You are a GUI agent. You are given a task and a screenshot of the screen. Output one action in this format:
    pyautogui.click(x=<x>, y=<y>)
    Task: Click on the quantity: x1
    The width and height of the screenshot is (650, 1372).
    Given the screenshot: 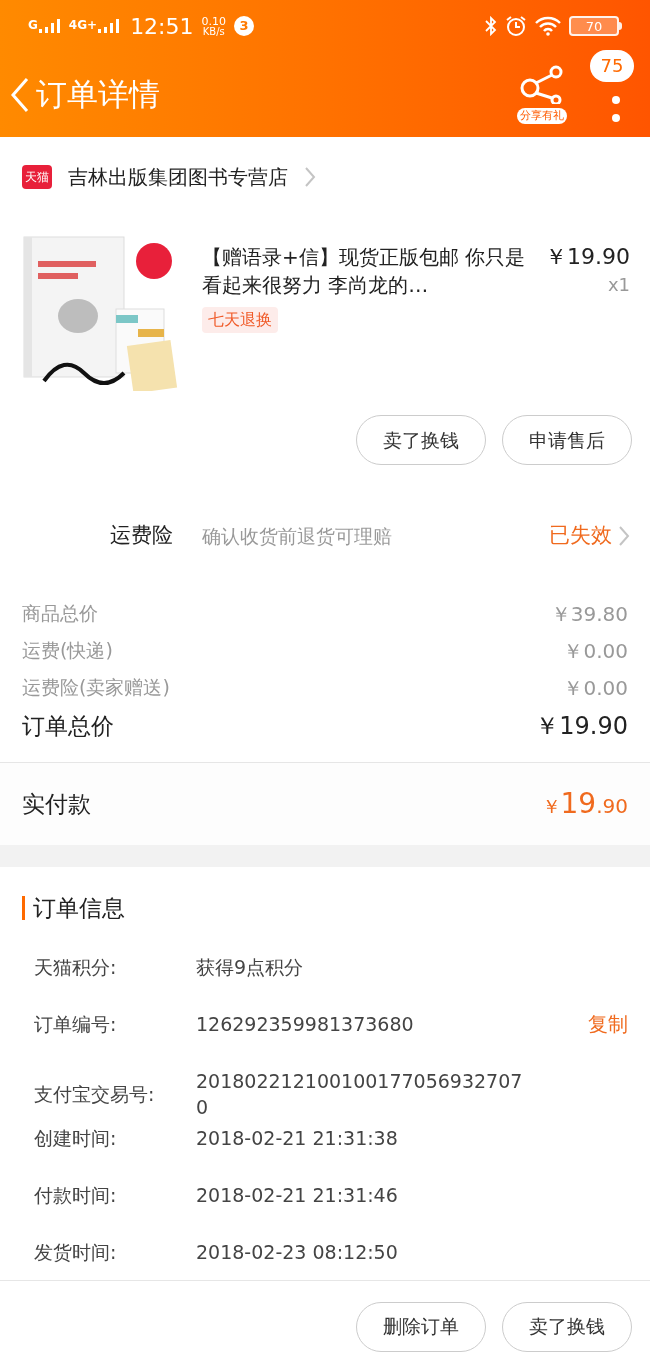 What is the action you would take?
    pyautogui.click(x=618, y=285)
    